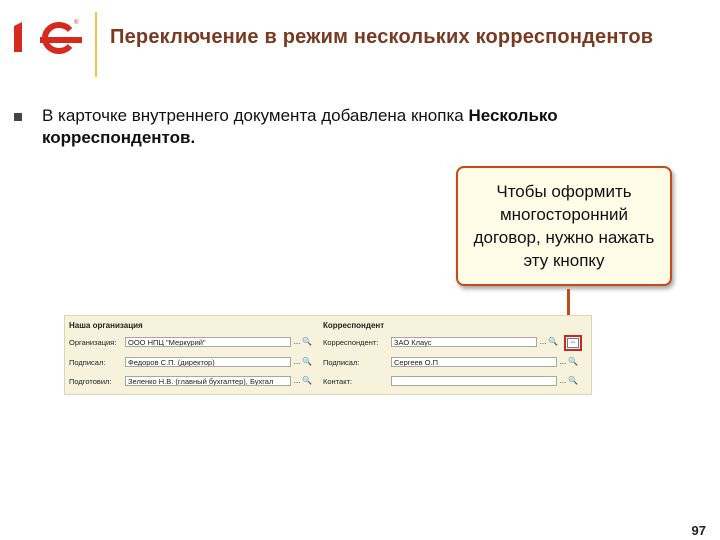  Describe the element at coordinates (341, 362) in the screenshot. I see `corr-signer-label: Подписал:` at that location.